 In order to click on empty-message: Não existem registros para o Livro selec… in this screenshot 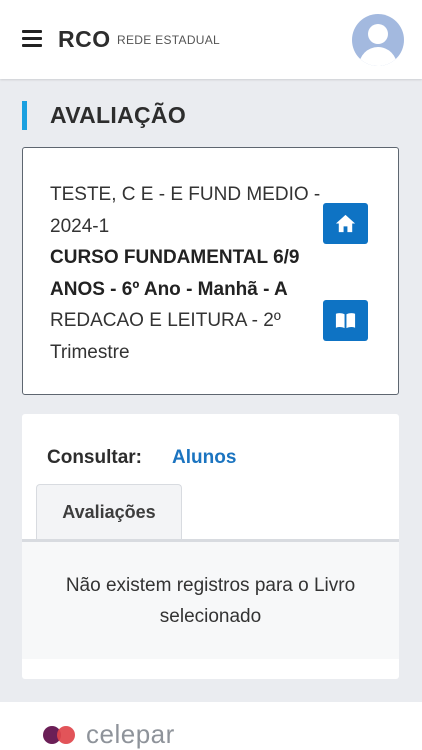, I will do `click(210, 601)`.